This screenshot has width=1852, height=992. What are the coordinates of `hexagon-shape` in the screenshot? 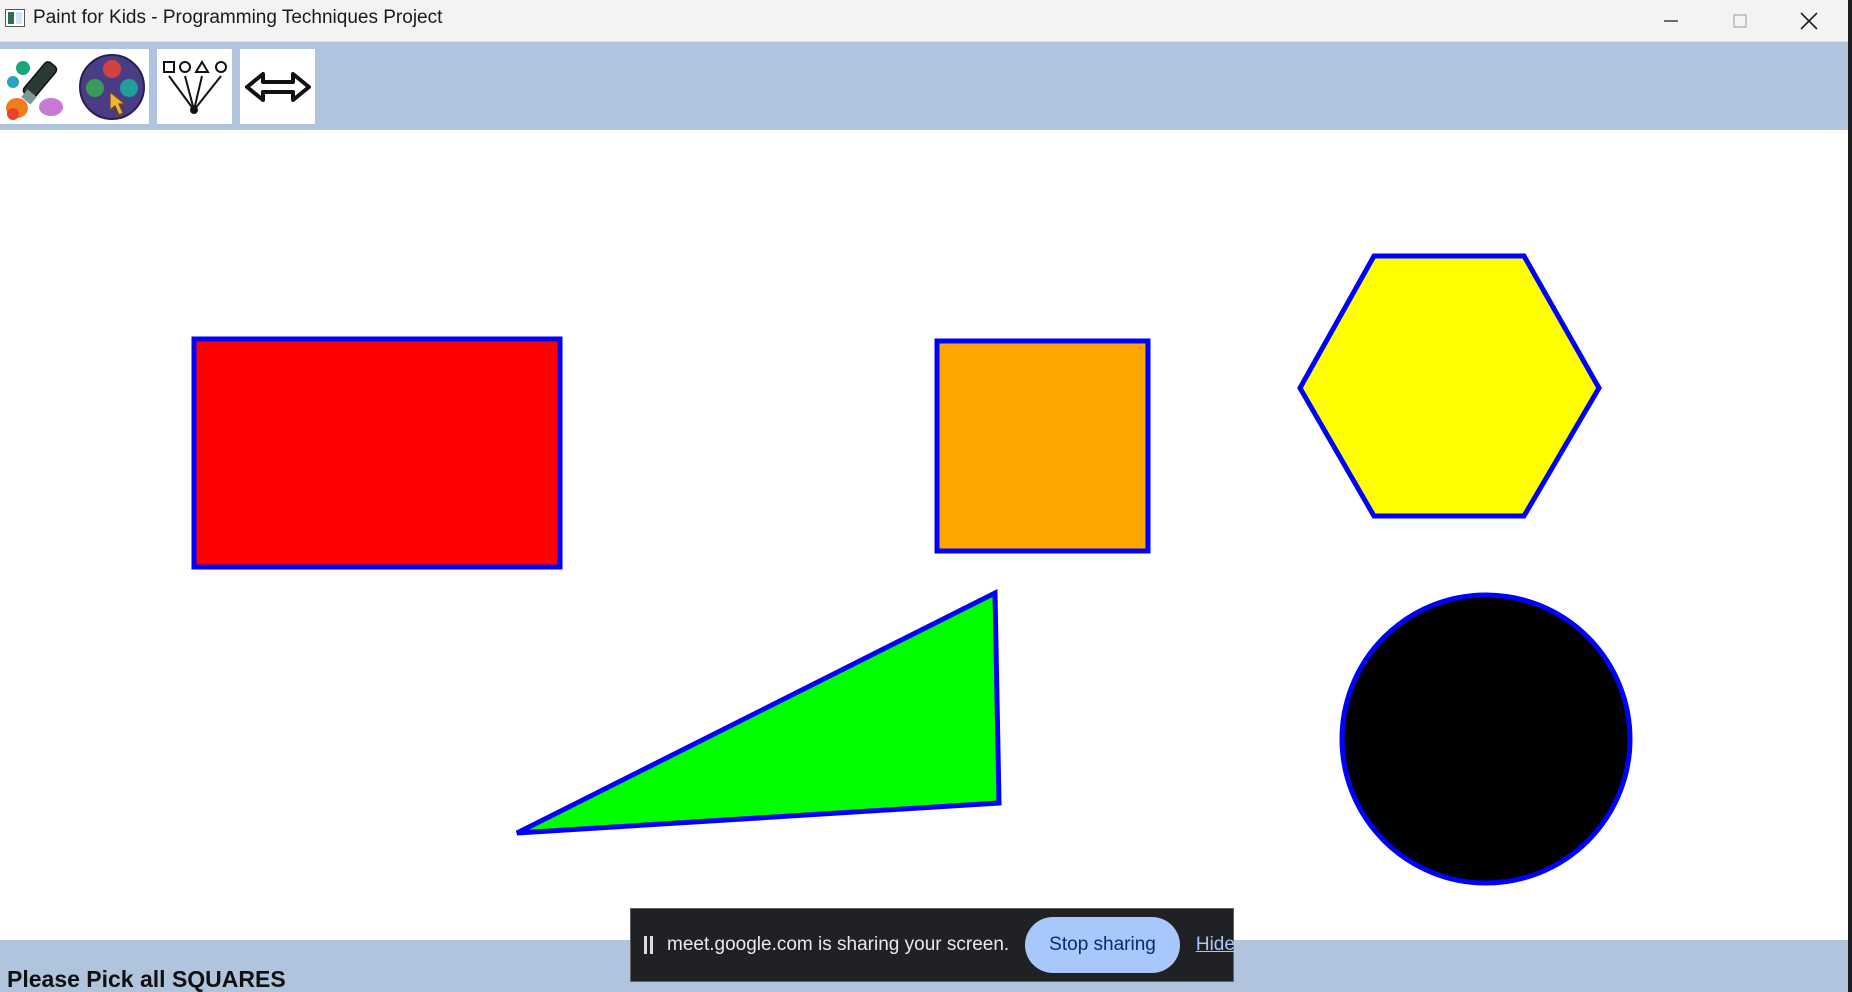 It's located at (1449, 386).